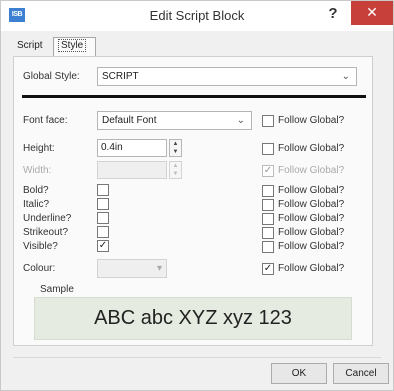 The width and height of the screenshot is (394, 391). I want to click on strikeout-checkbox, so click(103, 232).